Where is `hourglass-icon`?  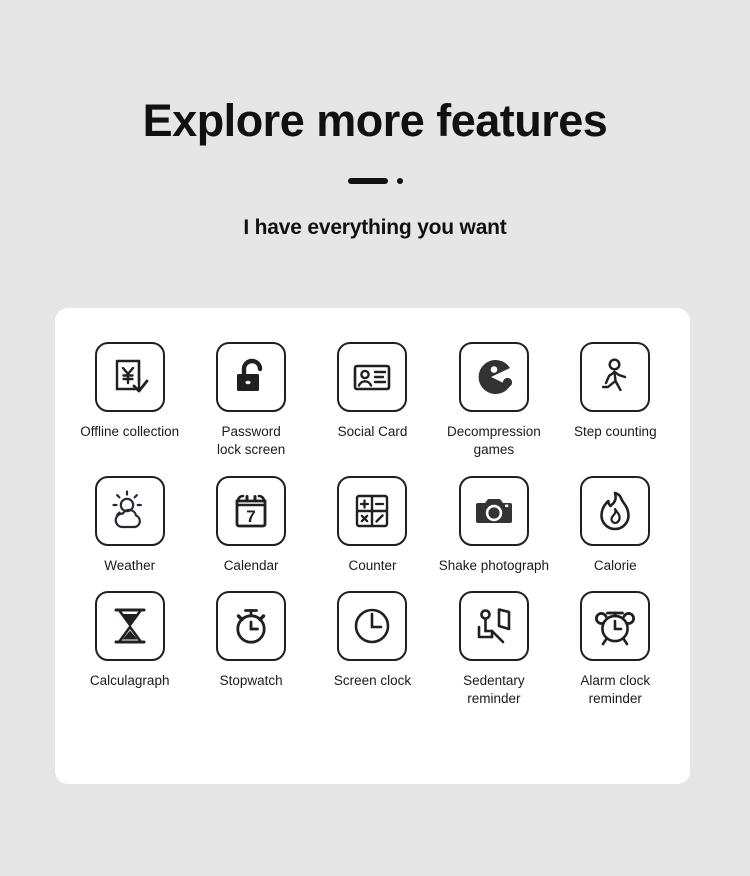
hourglass-icon is located at coordinates (129, 626).